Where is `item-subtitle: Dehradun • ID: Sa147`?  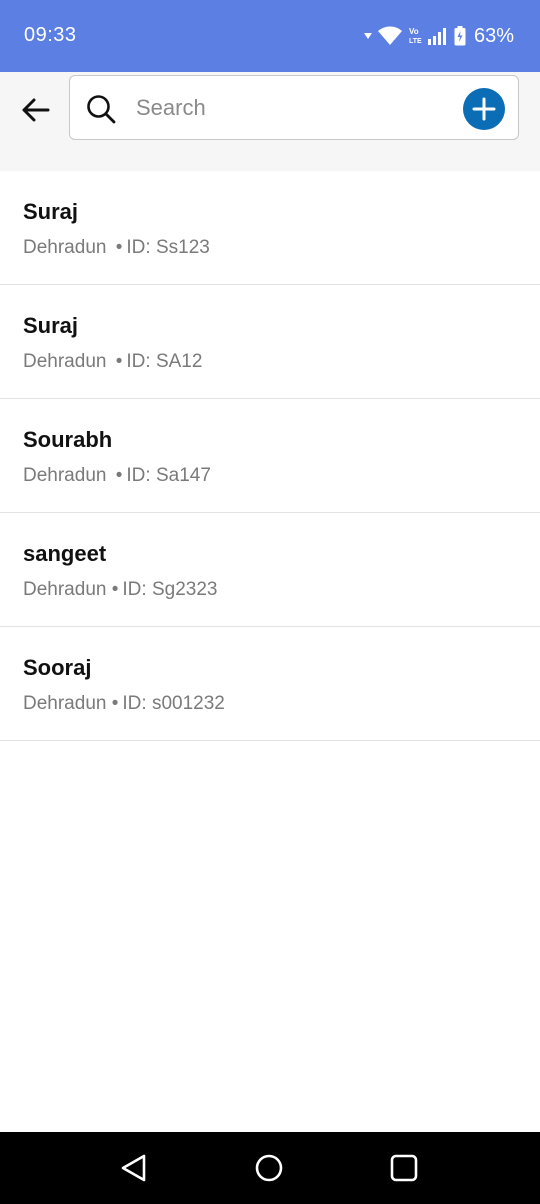 item-subtitle: Dehradun • ID: Sa147 is located at coordinates (117, 476).